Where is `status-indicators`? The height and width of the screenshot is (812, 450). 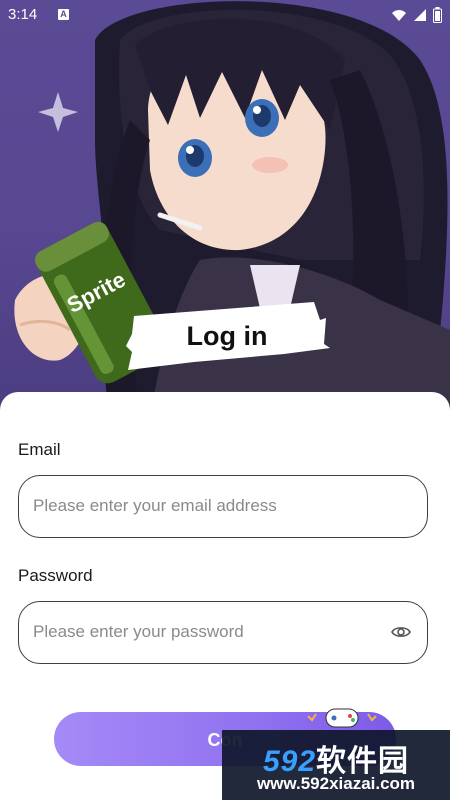
status-indicators is located at coordinates (416, 15).